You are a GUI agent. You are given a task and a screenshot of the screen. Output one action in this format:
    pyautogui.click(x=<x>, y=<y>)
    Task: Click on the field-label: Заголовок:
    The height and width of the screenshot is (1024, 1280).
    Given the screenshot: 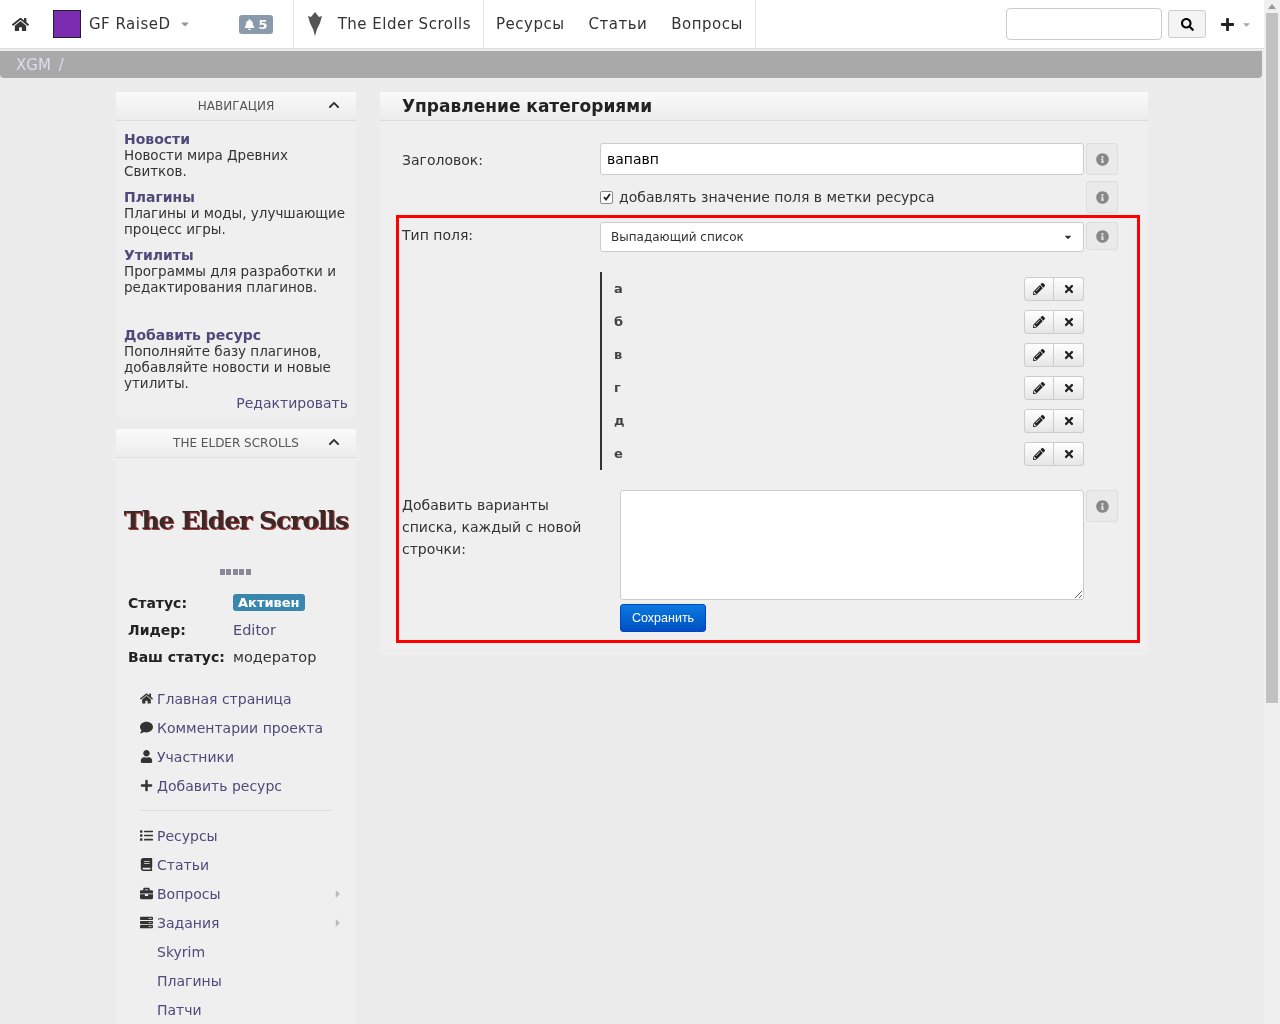 What is the action you would take?
    pyautogui.click(x=443, y=160)
    